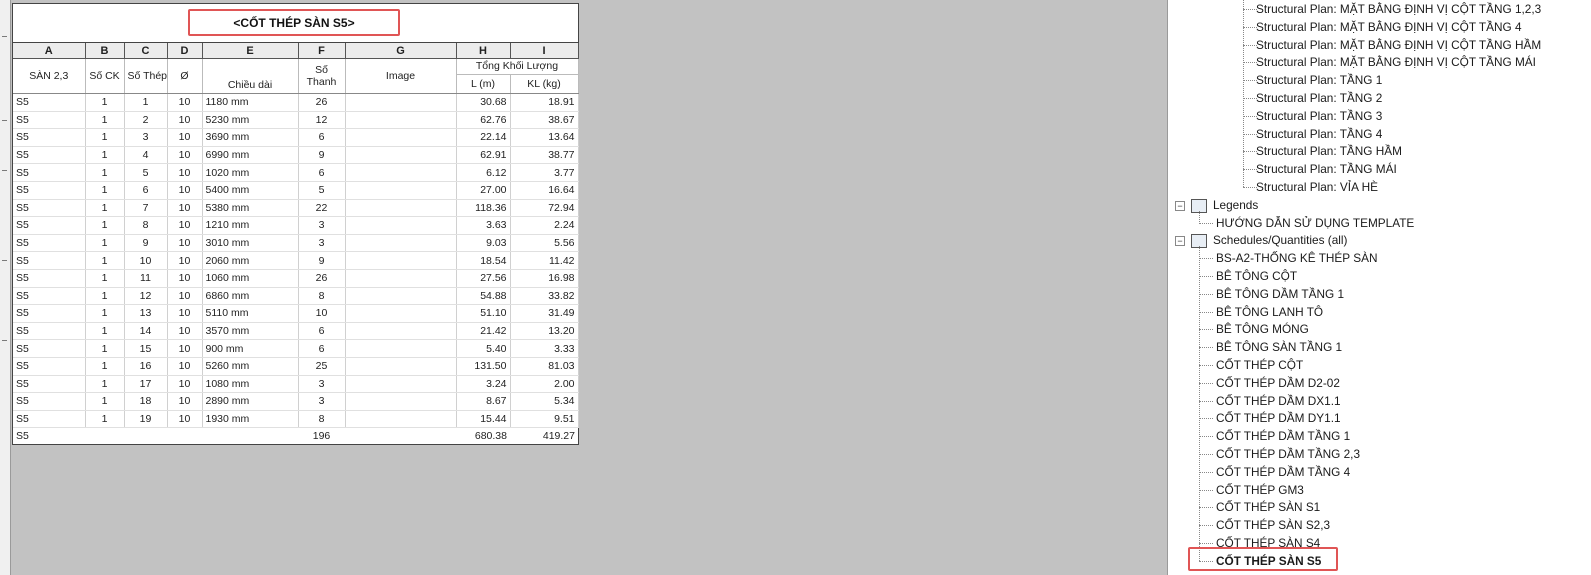  I want to click on cell-c: 8, so click(146, 225).